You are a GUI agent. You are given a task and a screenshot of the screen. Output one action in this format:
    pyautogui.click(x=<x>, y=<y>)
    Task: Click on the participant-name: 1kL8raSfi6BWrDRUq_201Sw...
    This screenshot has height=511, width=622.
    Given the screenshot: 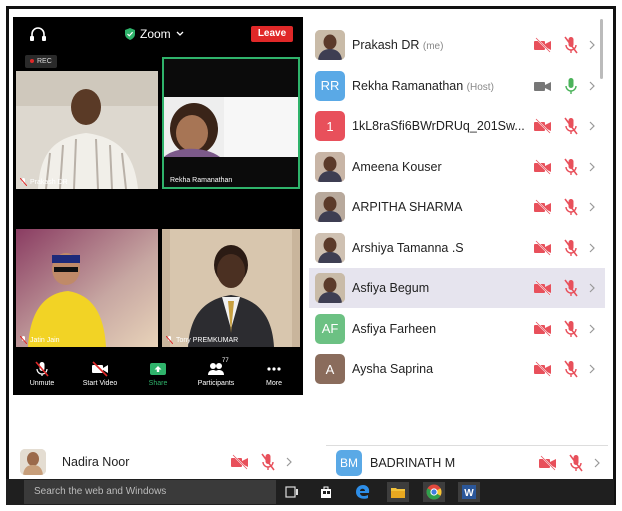 What is the action you would take?
    pyautogui.click(x=438, y=126)
    